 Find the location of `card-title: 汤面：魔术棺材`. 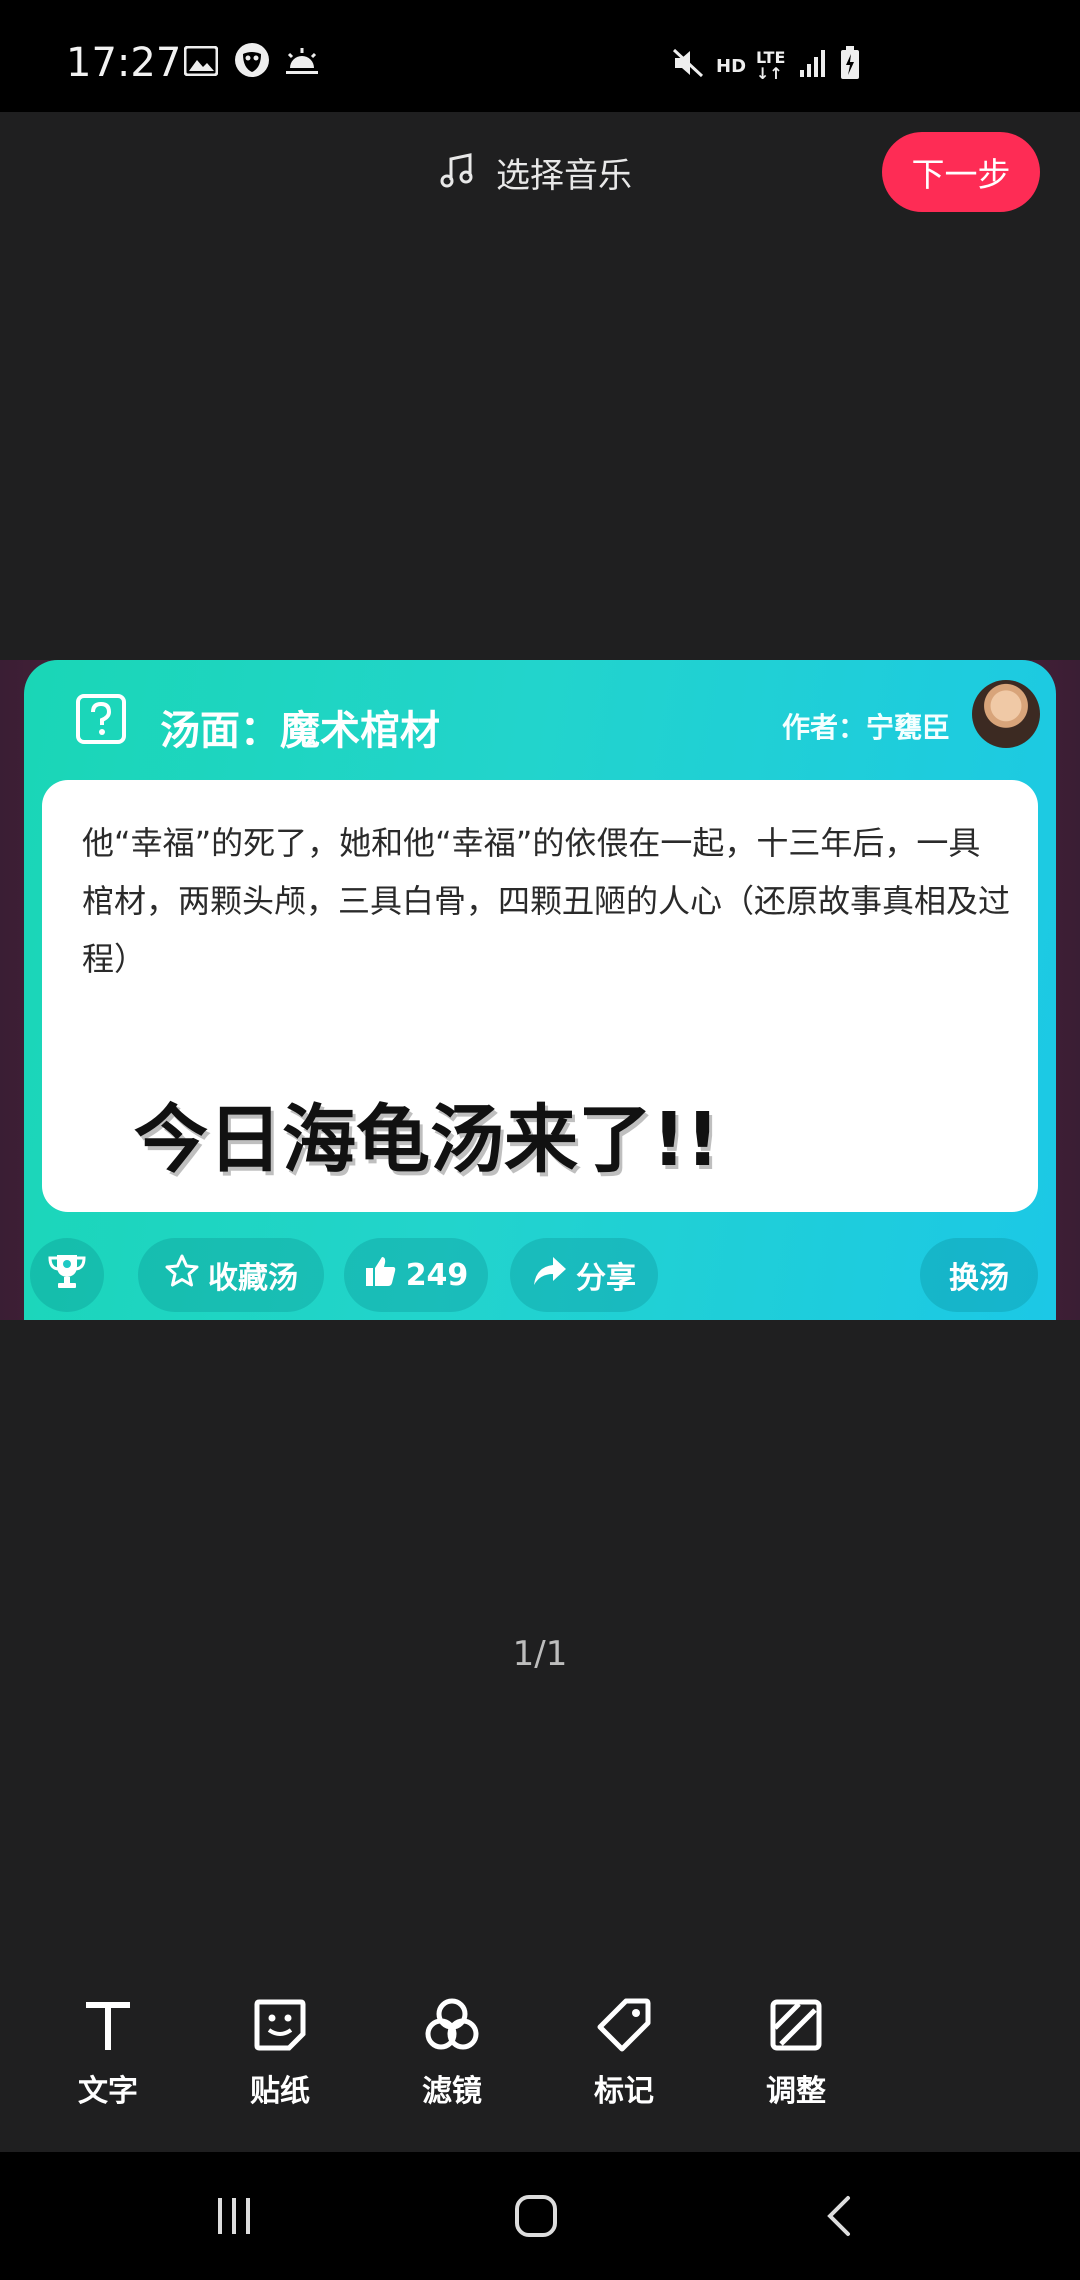

card-title: 汤面：魔术棺材 is located at coordinates (300, 731).